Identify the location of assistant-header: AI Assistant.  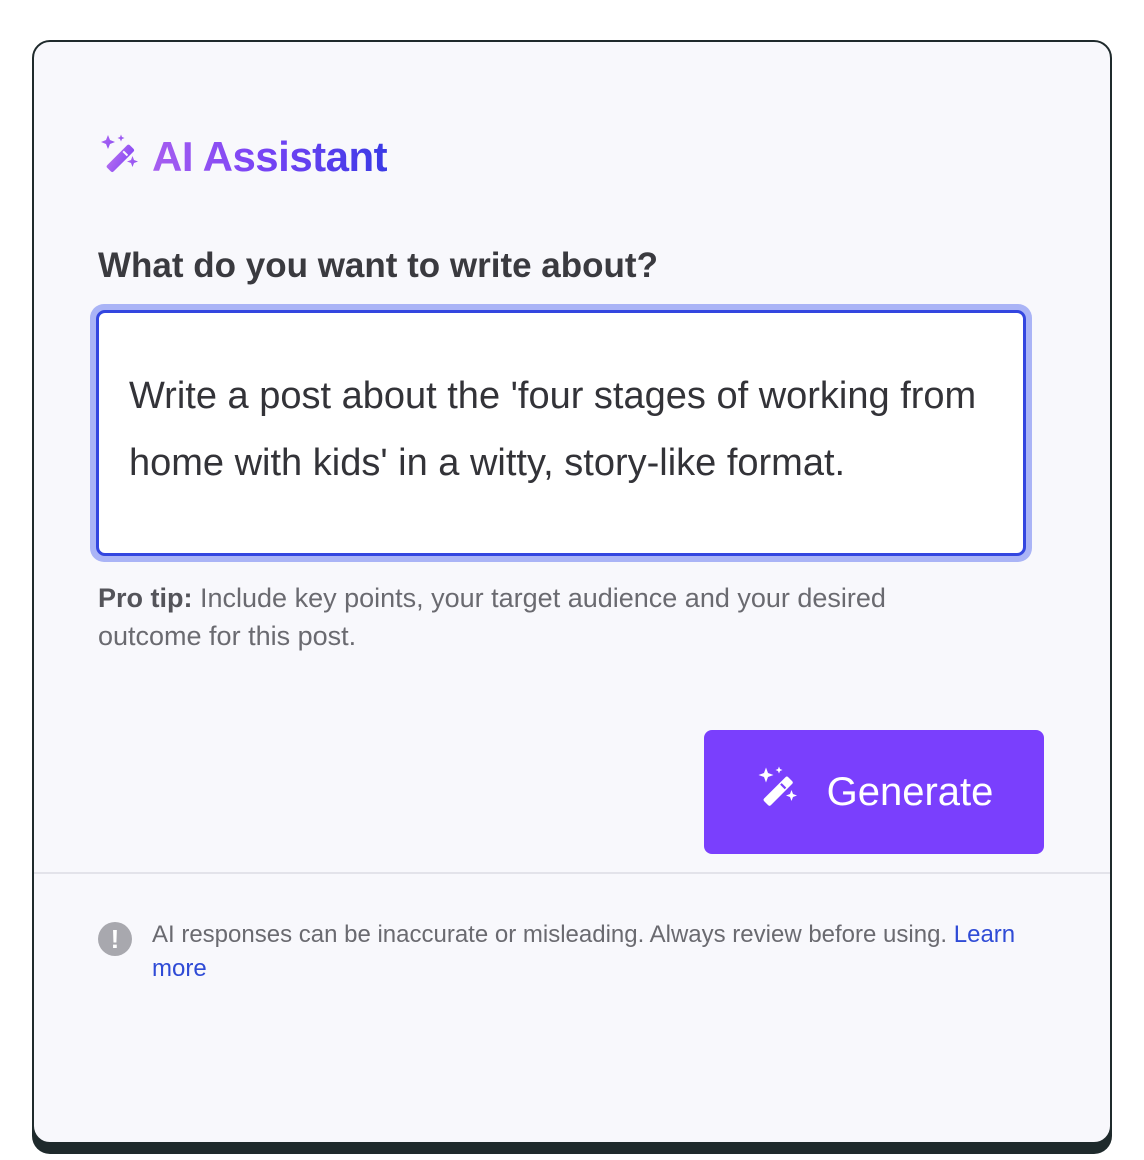
(243, 156).